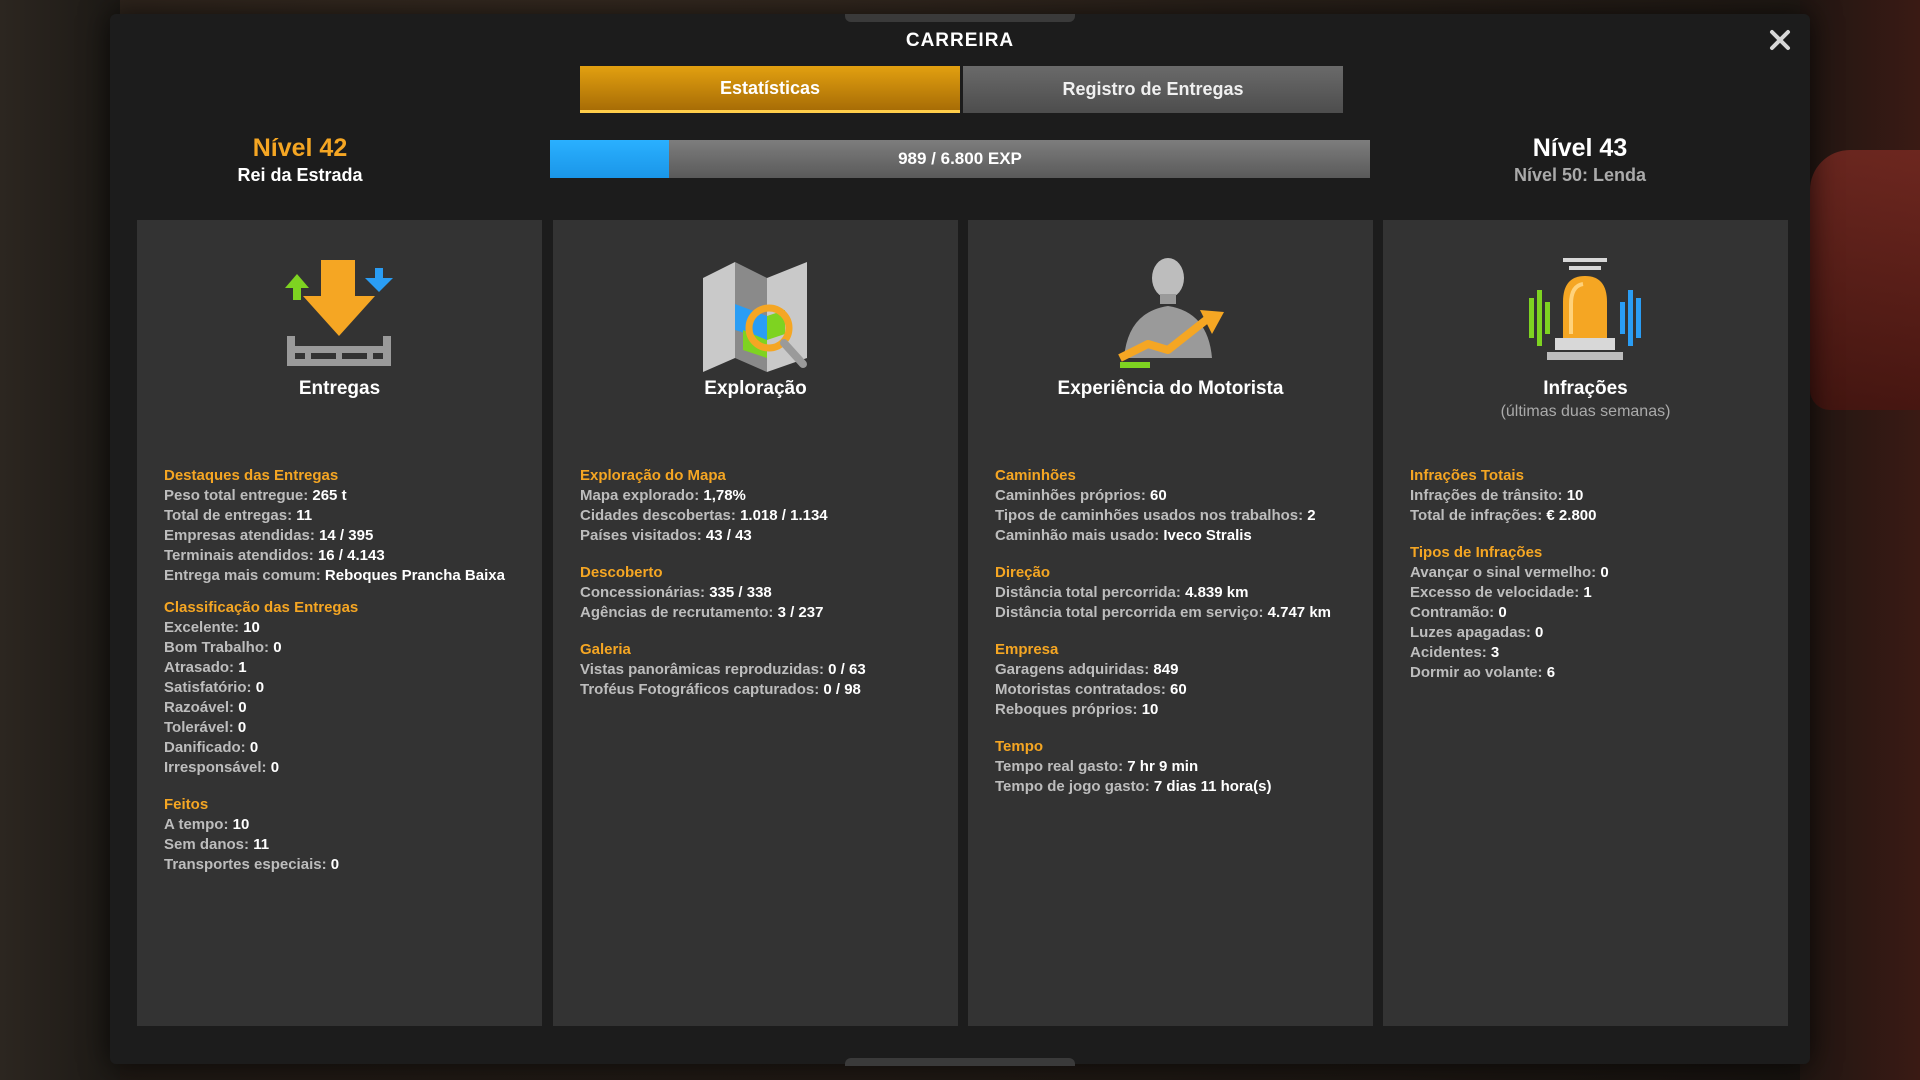 The image size is (1920, 1080). What do you see at coordinates (207, 844) in the screenshot?
I see `stat-label: Sem danos:` at bounding box center [207, 844].